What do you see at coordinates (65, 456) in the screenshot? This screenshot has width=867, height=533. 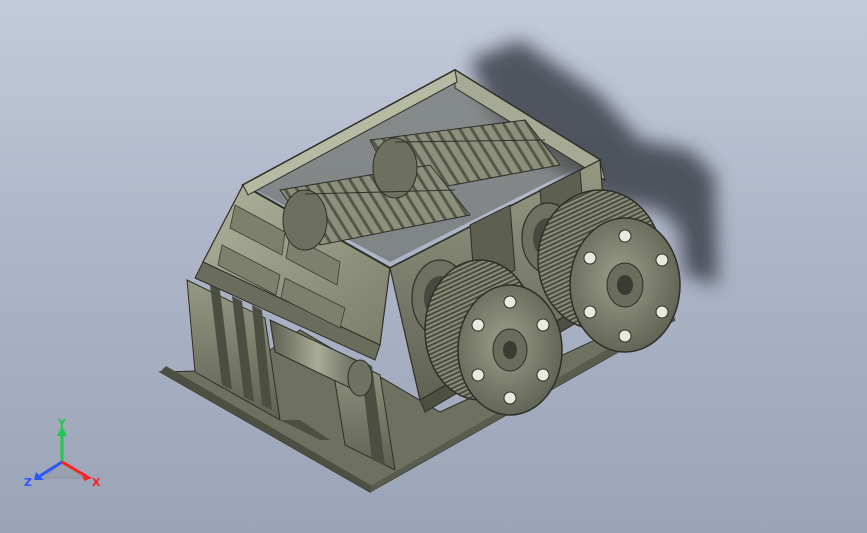 I see `orientation-triad: Y Z X` at bounding box center [65, 456].